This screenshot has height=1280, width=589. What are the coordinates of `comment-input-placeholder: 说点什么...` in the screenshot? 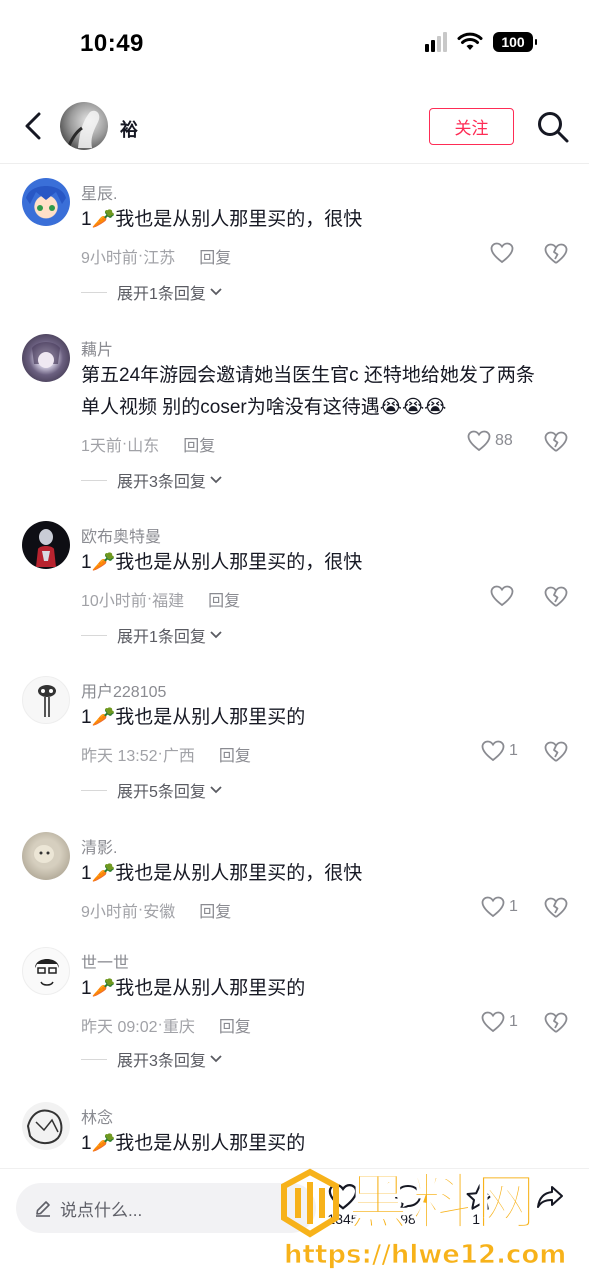 It's located at (101, 1210).